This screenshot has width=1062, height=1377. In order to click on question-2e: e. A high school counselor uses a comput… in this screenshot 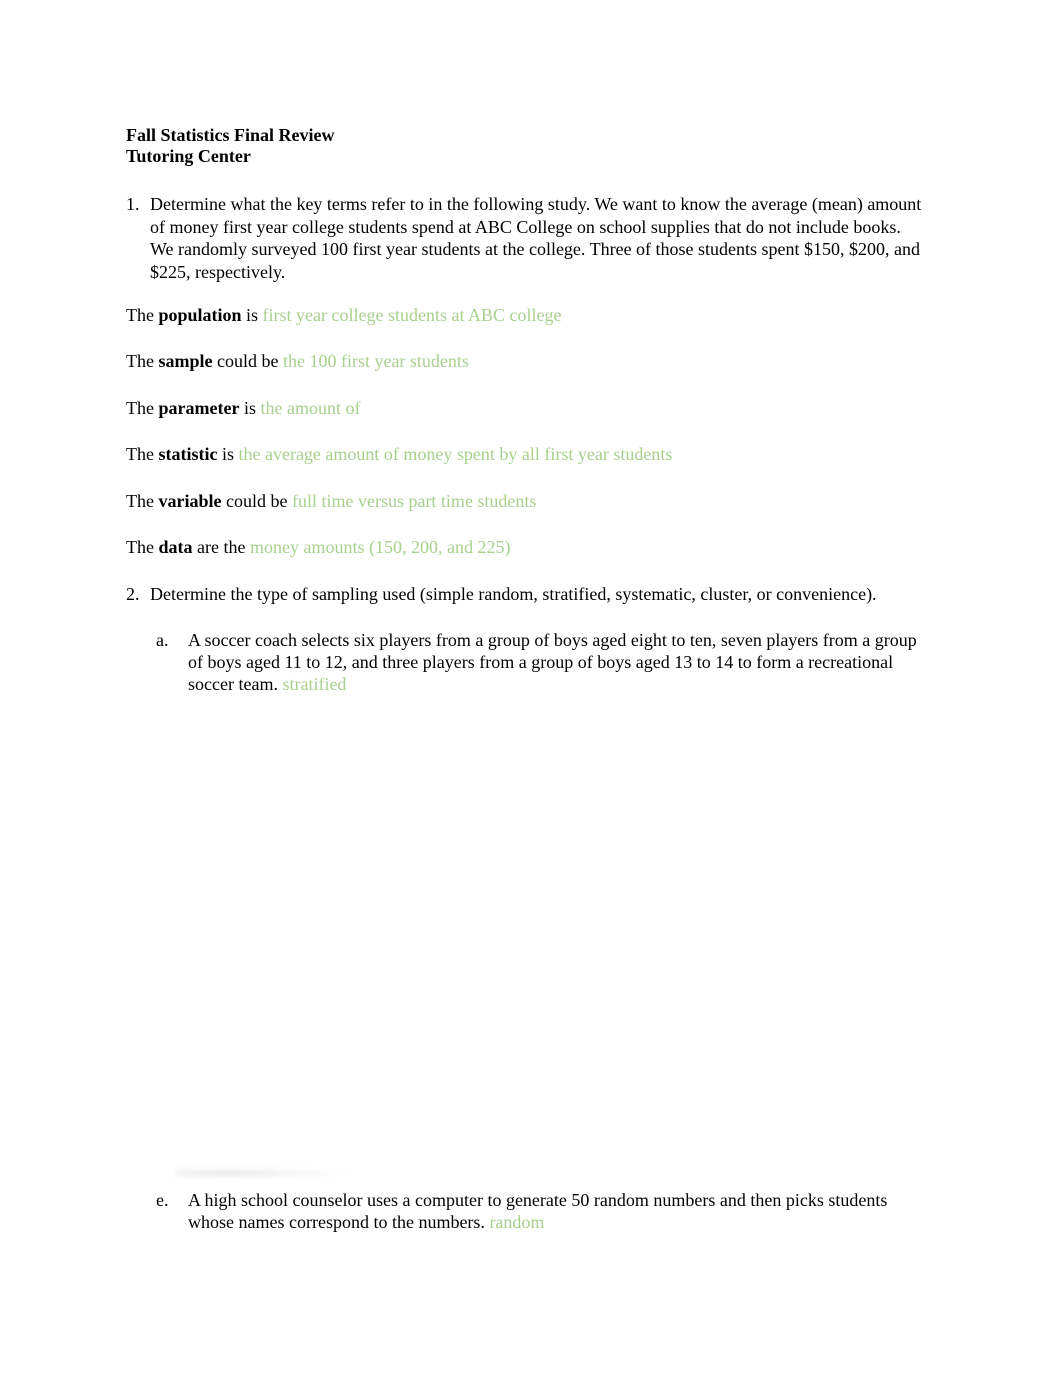, I will do `click(541, 1211)`.